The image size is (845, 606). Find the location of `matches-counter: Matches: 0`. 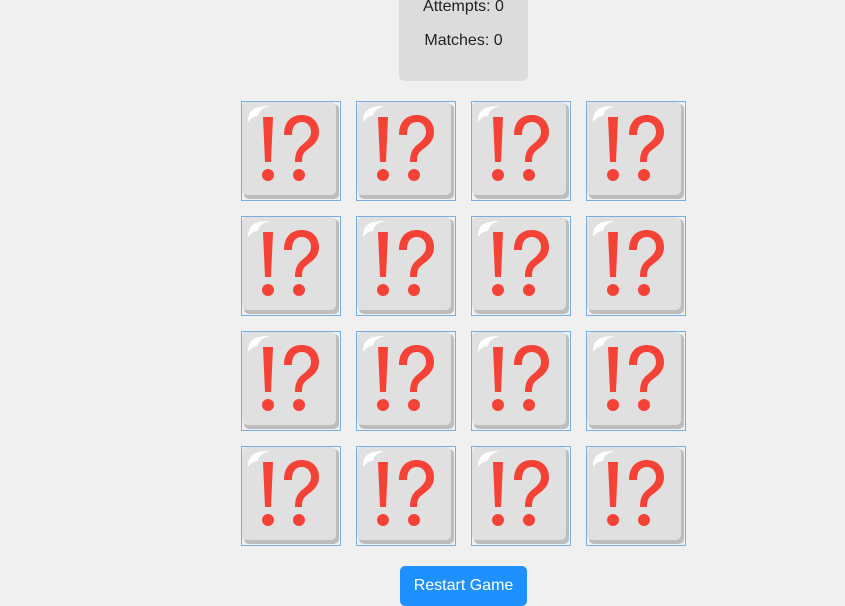

matches-counter: Matches: 0 is located at coordinates (463, 40).